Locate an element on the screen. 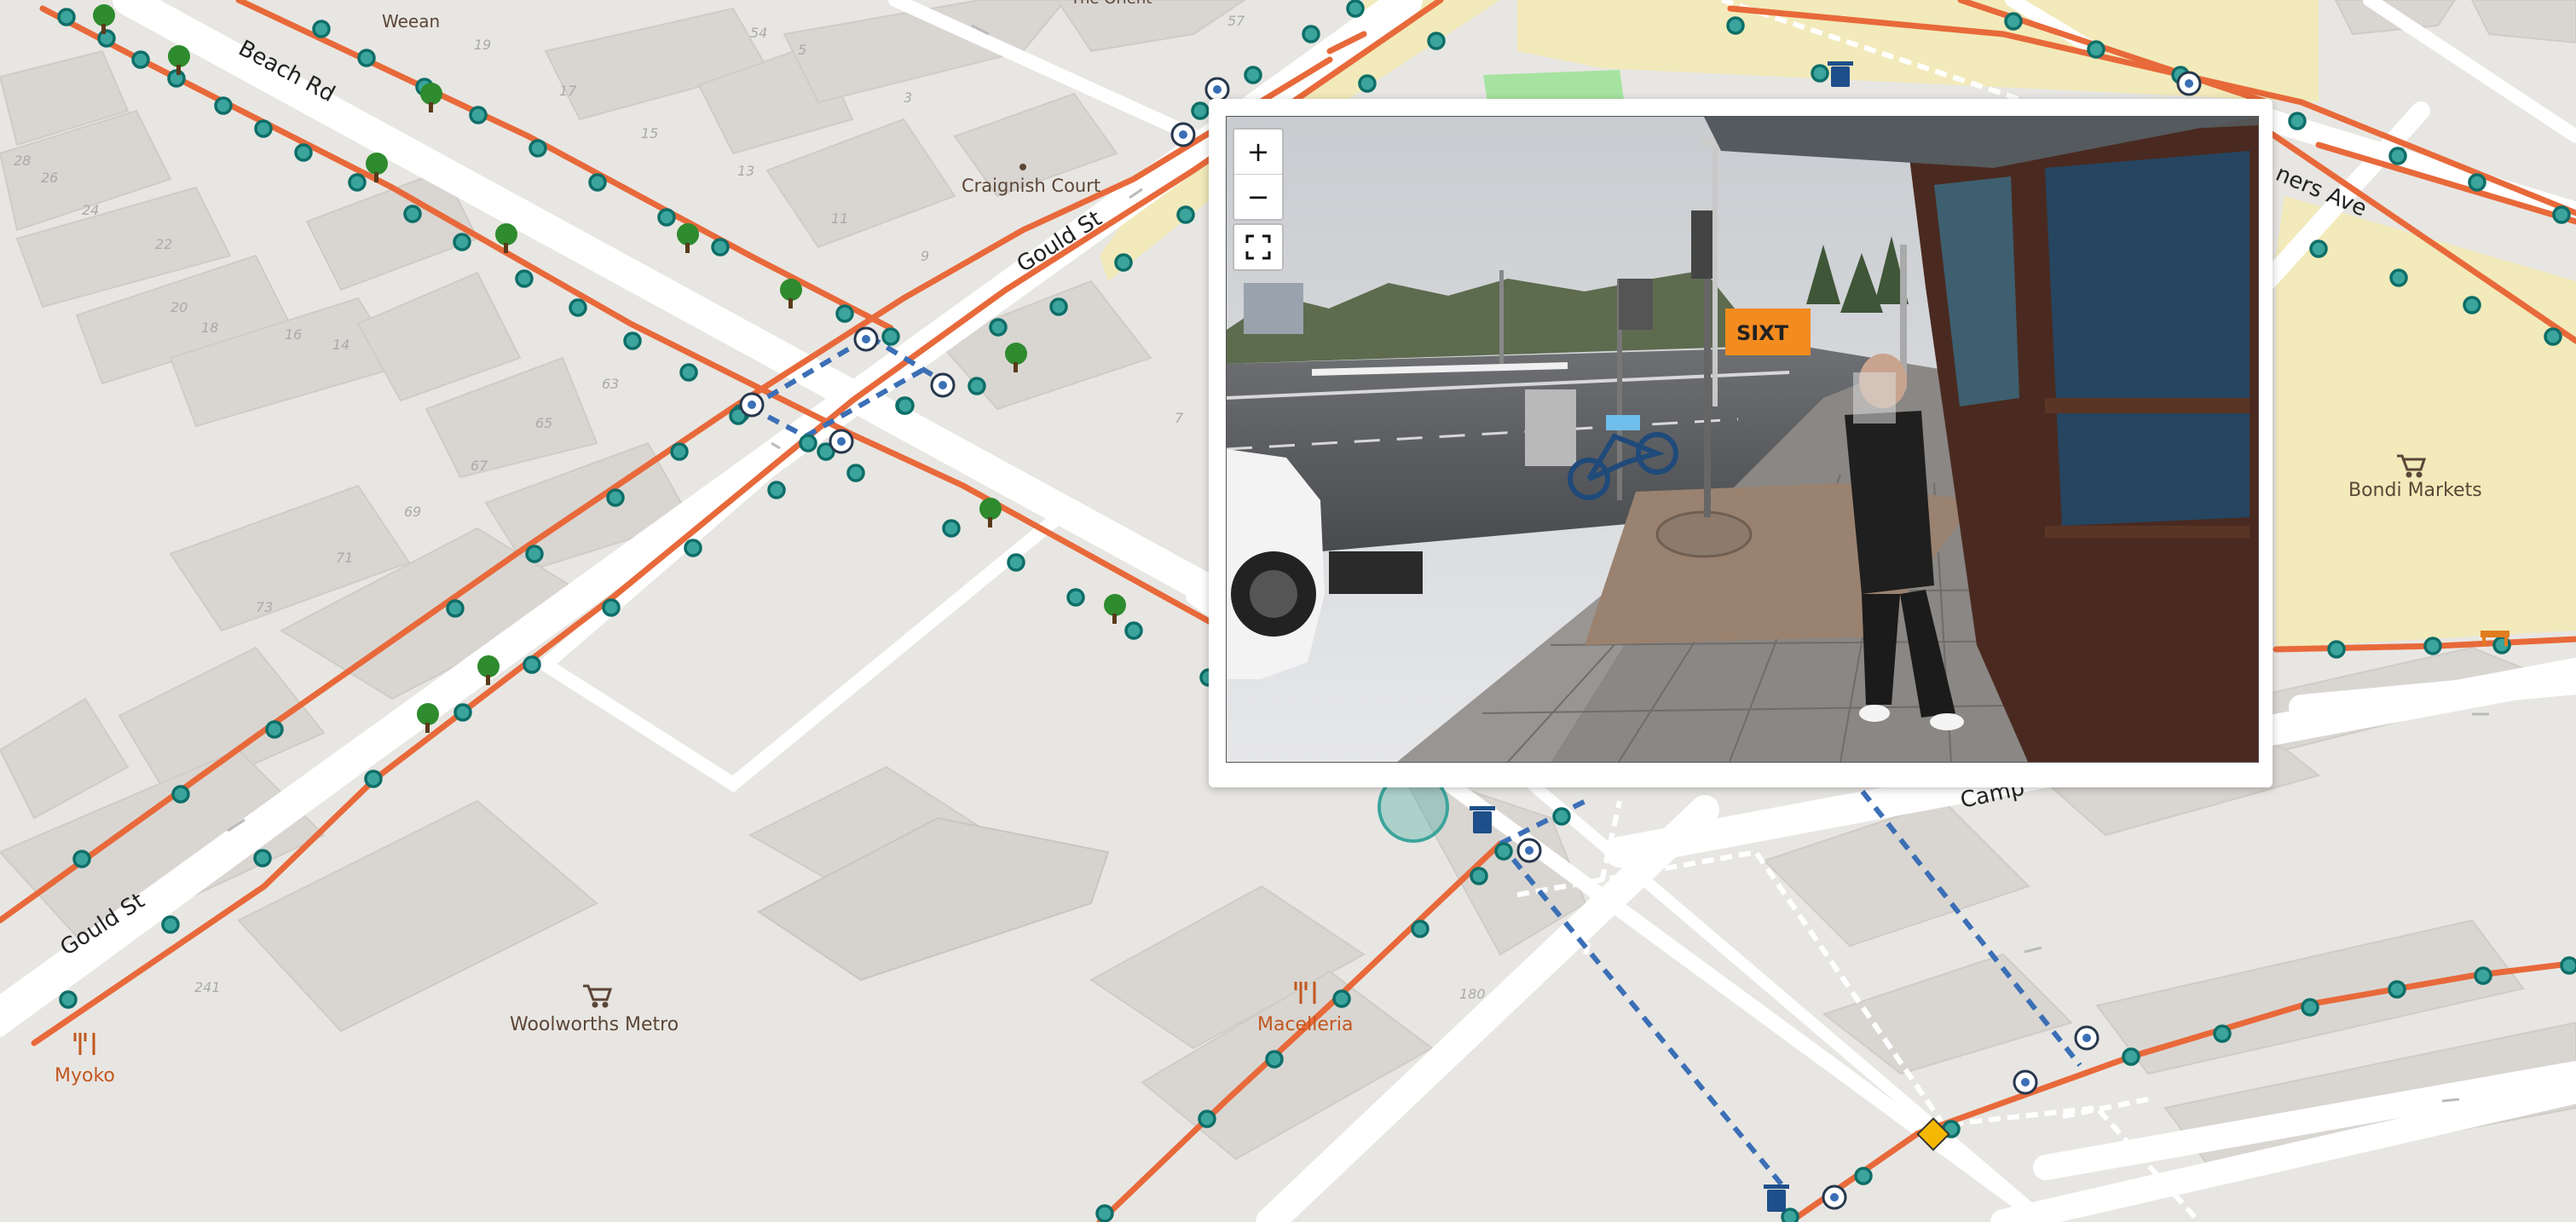 This screenshot has height=1222, width=2576. building-number: 16 is located at coordinates (293, 334).